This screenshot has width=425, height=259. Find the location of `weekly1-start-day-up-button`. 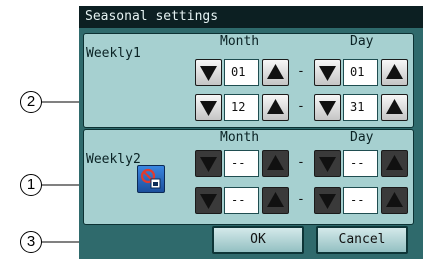

weekly1-start-day-up-button is located at coordinates (394, 72).